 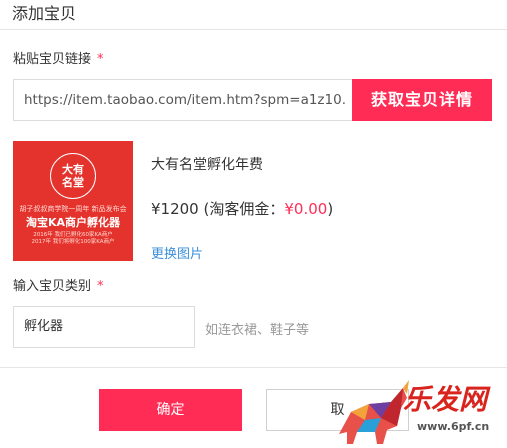 I want to click on category-section-label: 输入宝贝类别 *, so click(x=58, y=284).